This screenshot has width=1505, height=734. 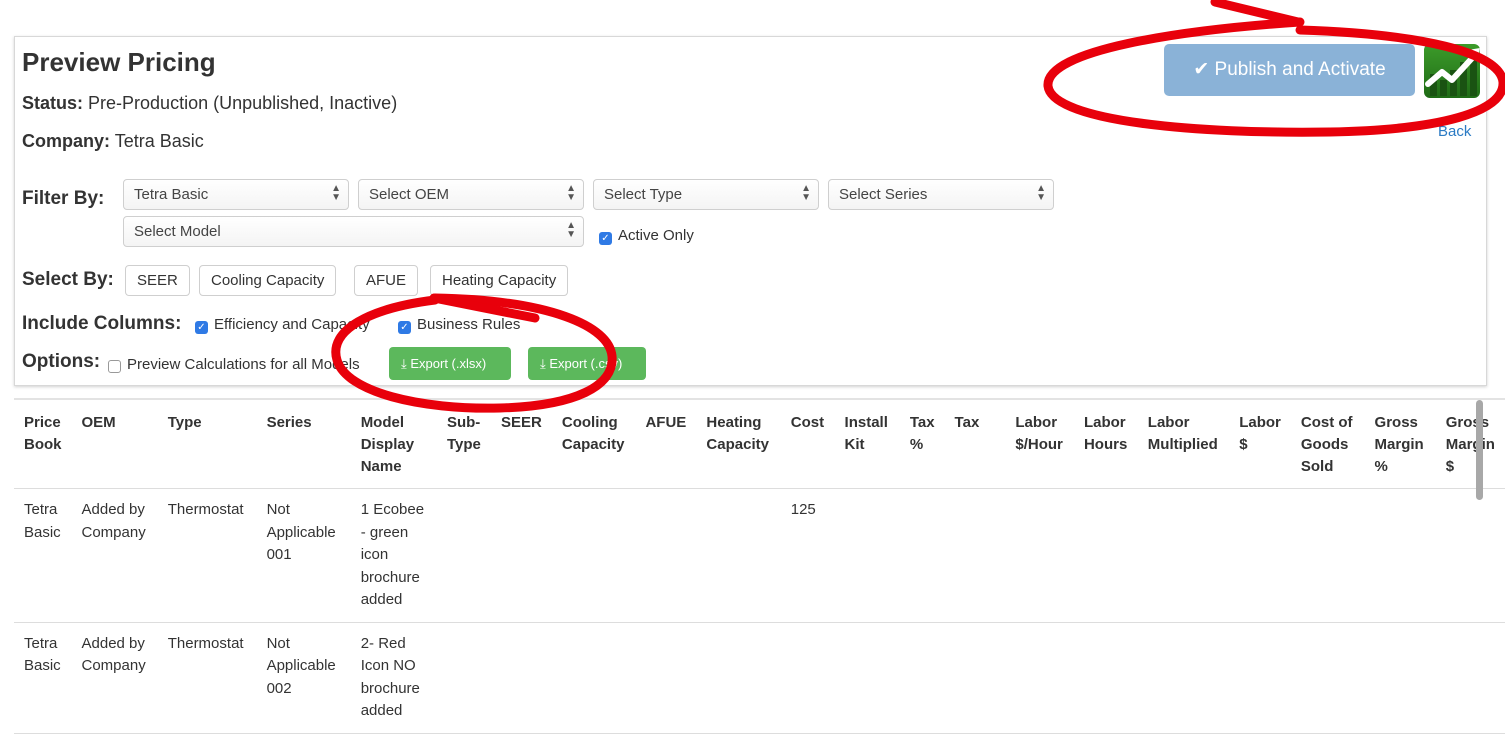 What do you see at coordinates (43, 443) in the screenshot?
I see `column-header: Price Book` at bounding box center [43, 443].